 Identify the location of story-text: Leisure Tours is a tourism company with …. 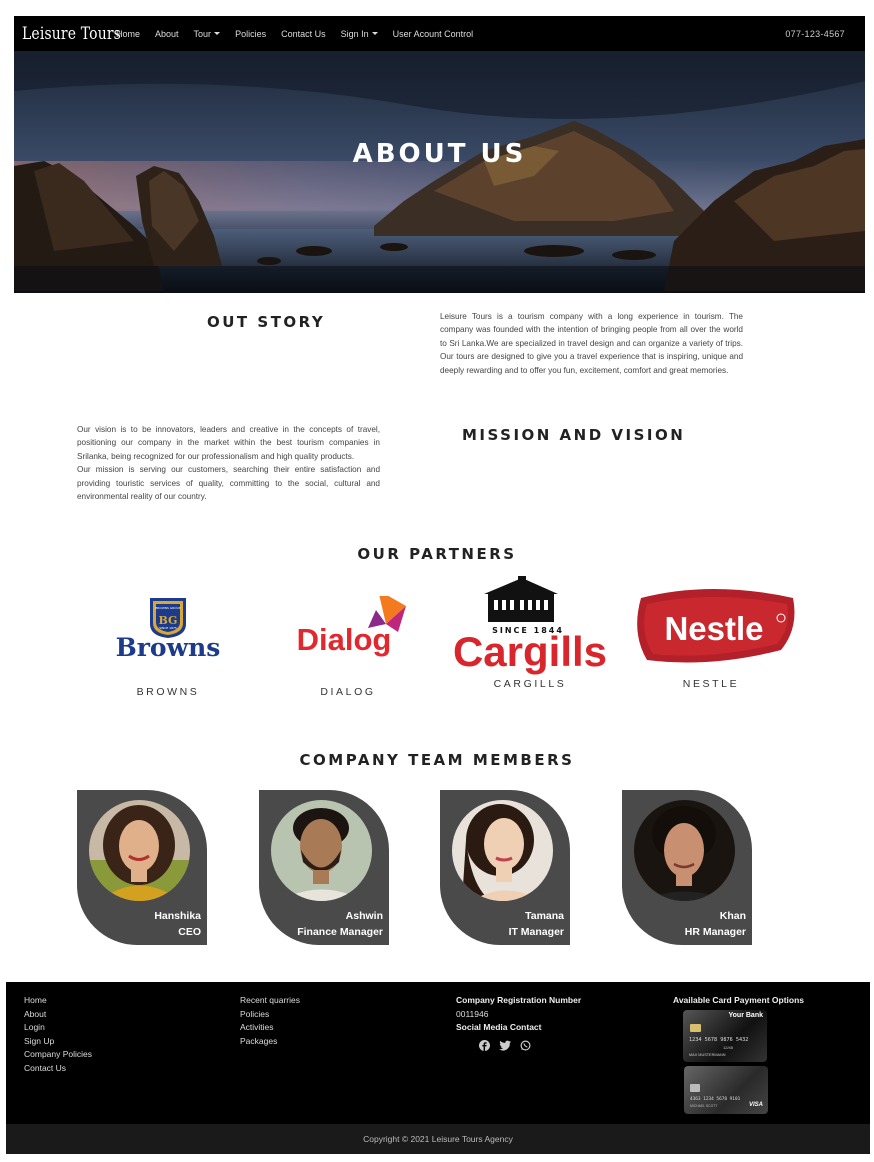
(591, 343).